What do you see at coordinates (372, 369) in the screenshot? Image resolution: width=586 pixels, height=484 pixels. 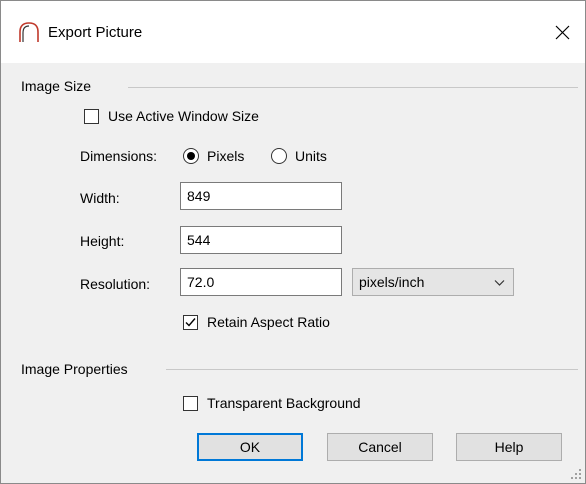 I see `image-properties-divider` at bounding box center [372, 369].